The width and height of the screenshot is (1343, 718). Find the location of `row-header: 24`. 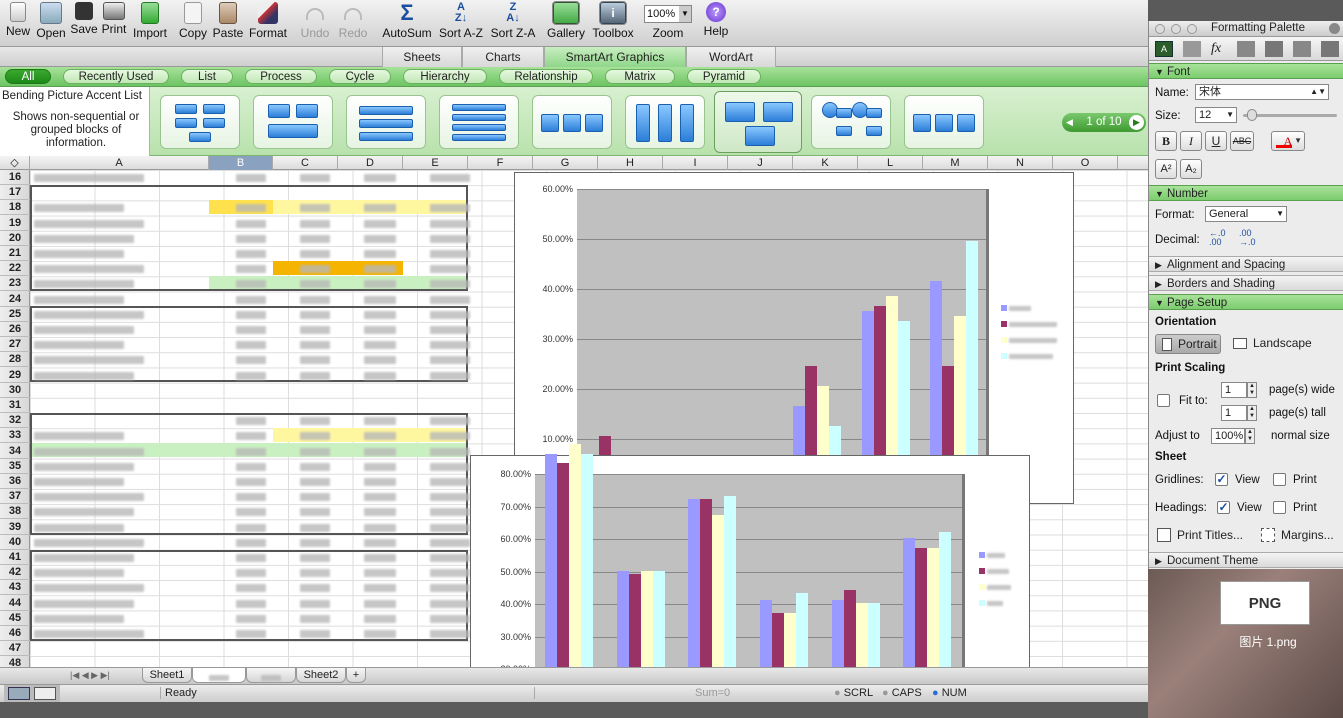

row-header: 24 is located at coordinates (15, 299).